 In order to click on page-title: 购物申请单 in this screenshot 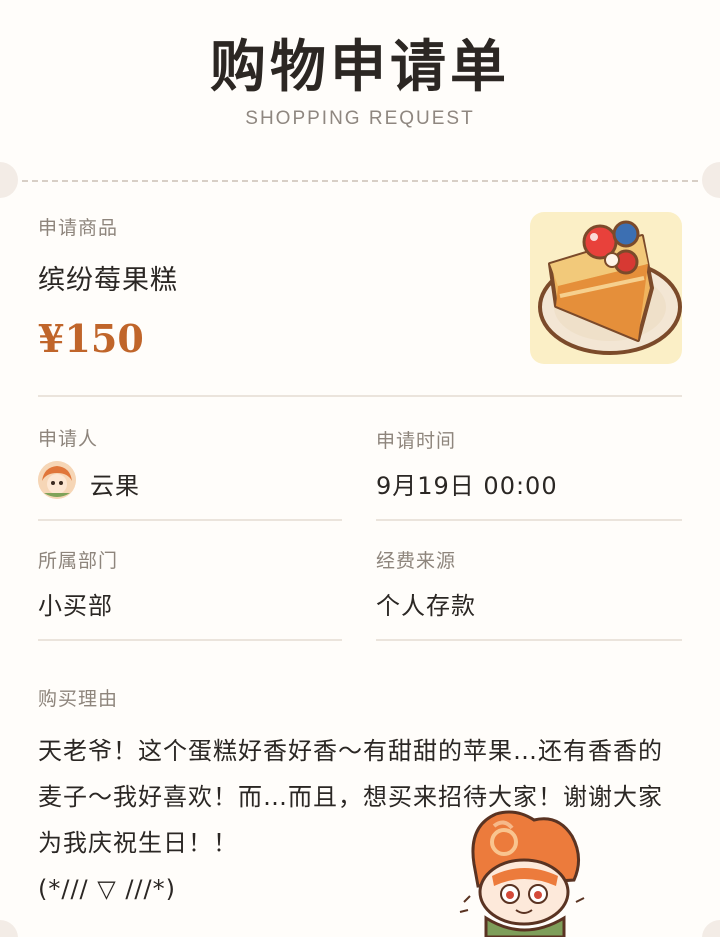, I will do `click(360, 67)`.